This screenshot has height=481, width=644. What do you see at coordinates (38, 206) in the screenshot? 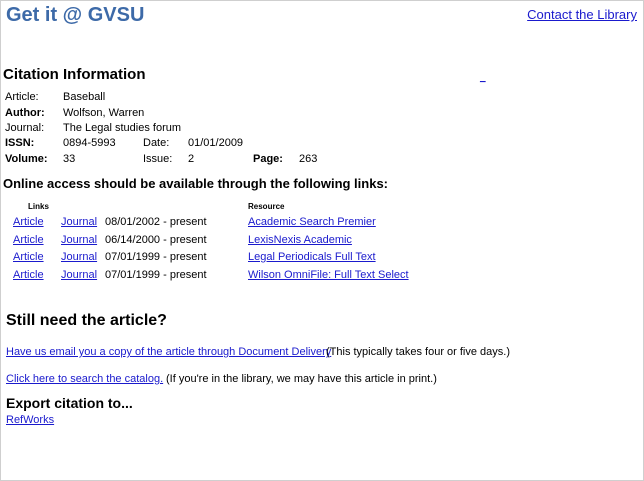
I see `links-column-header: Links` at bounding box center [38, 206].